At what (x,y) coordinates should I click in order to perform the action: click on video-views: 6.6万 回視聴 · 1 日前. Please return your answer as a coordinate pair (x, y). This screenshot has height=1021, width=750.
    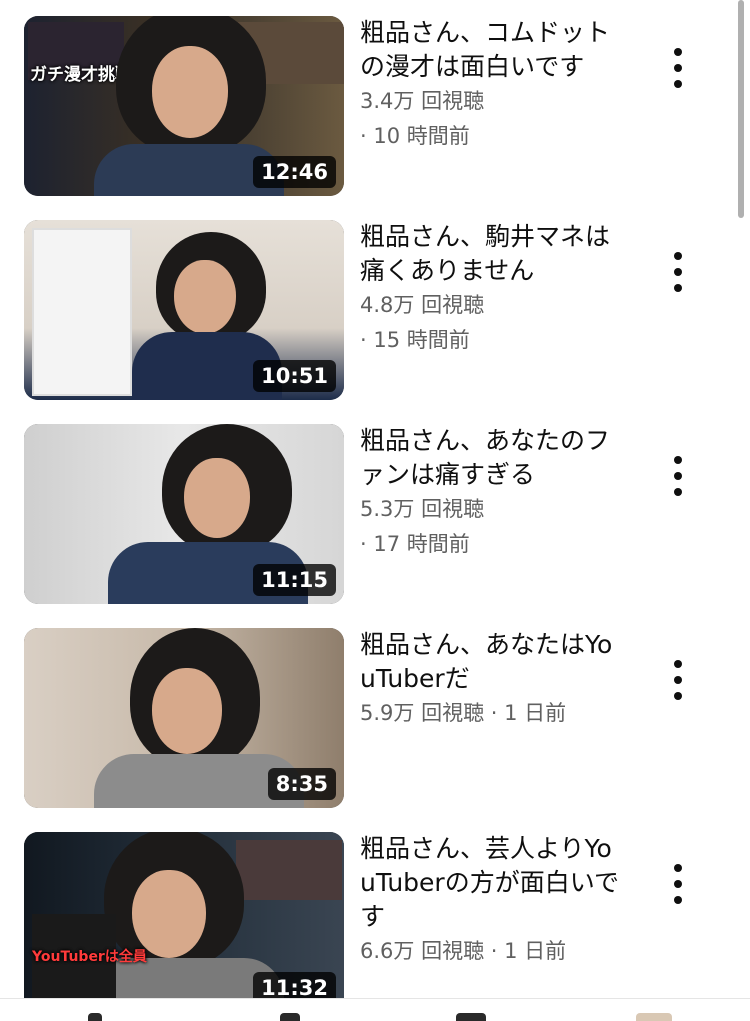
    Looking at the image, I should click on (463, 951).